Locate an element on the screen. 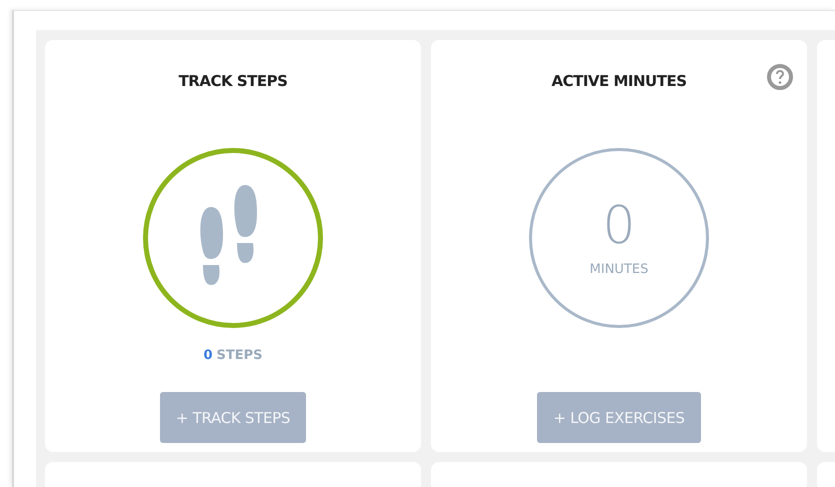  steps-count: 0 is located at coordinates (208, 356).